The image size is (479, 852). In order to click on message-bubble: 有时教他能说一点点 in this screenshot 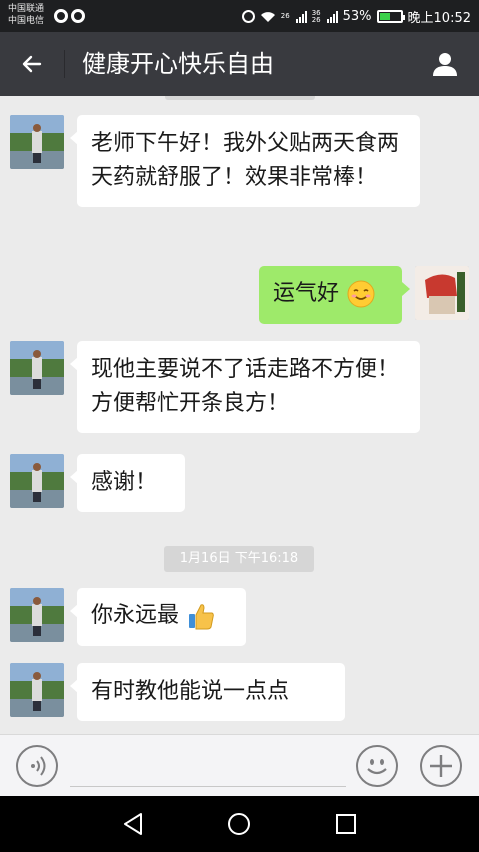, I will do `click(207, 692)`.